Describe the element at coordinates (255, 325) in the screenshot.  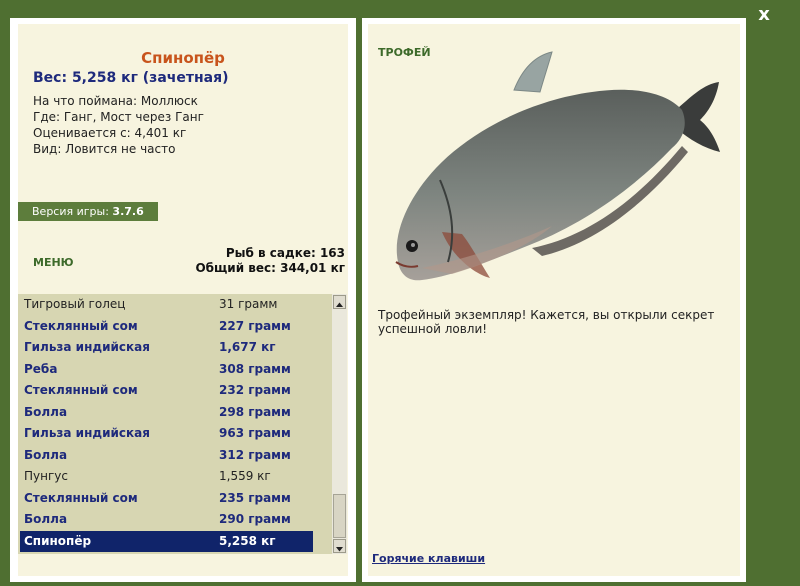
I see `fish-weight-value: 227 грамм` at that location.